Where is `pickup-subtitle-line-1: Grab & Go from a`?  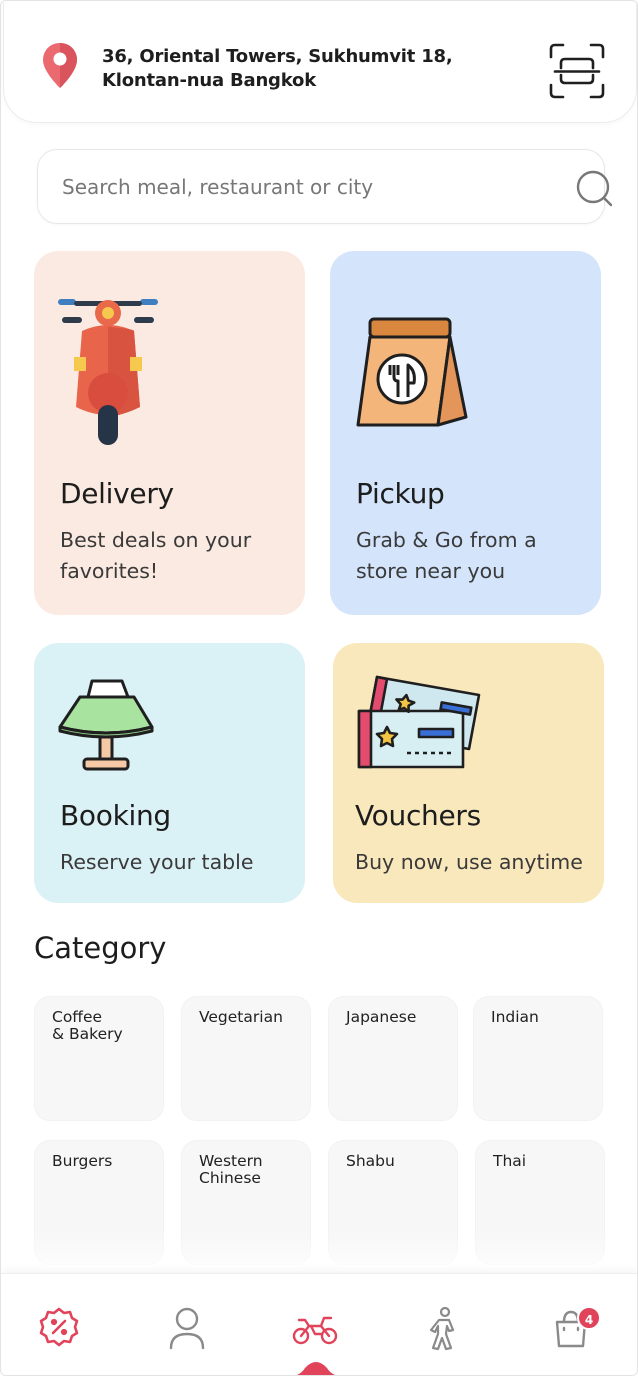 pickup-subtitle-line-1: Grab & Go from a is located at coordinates (446, 540).